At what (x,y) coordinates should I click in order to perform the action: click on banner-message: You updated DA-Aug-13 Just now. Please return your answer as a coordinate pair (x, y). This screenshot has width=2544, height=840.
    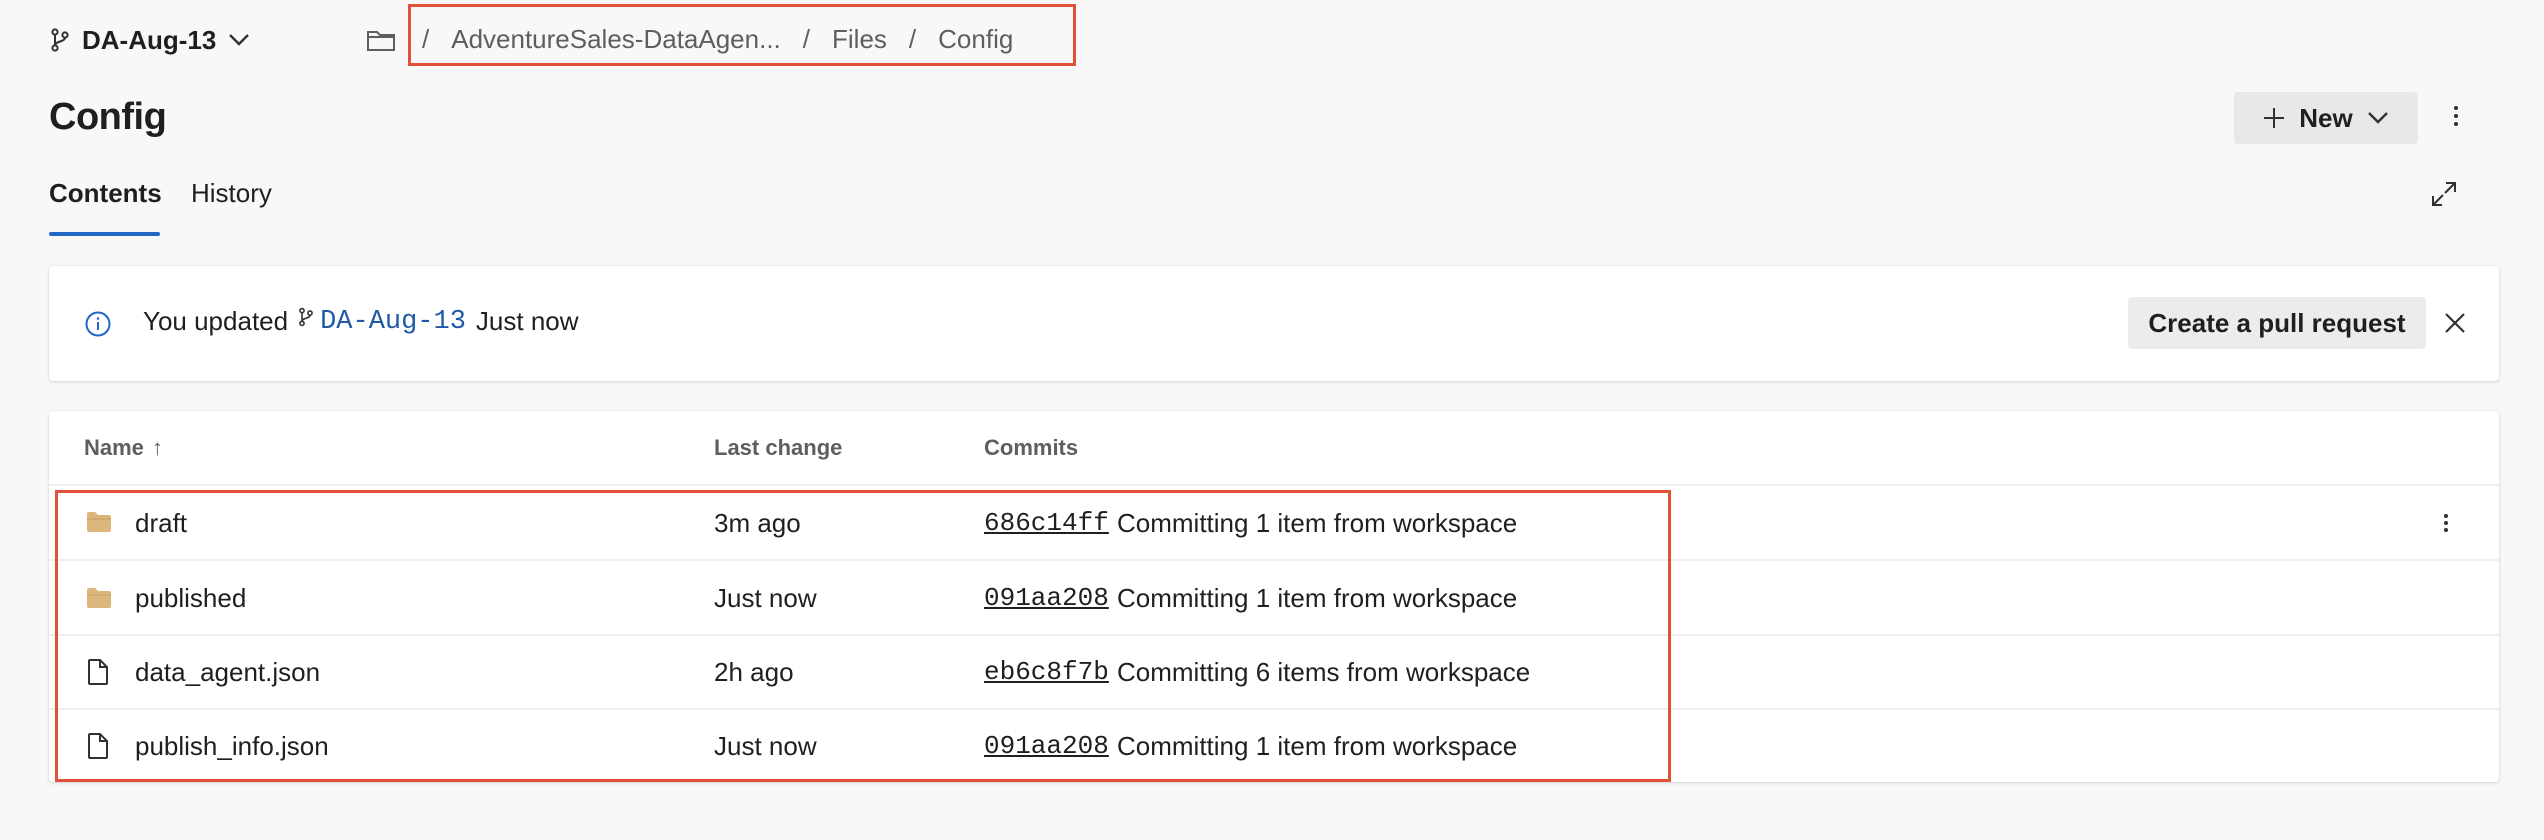
    Looking at the image, I should click on (361, 321).